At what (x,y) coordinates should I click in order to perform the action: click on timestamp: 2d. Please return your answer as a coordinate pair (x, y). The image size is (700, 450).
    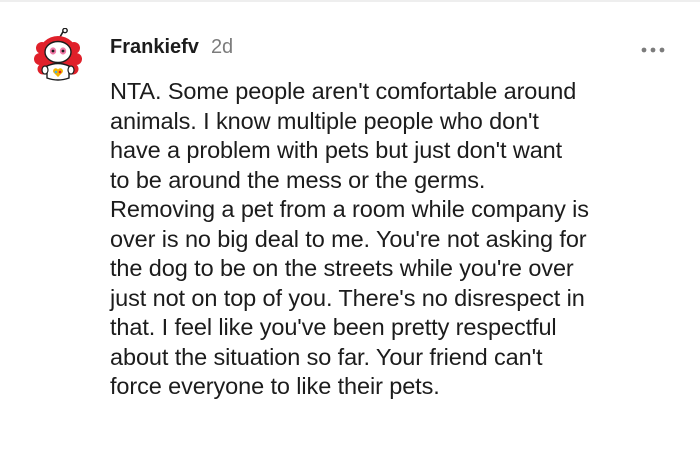
    Looking at the image, I should click on (222, 47).